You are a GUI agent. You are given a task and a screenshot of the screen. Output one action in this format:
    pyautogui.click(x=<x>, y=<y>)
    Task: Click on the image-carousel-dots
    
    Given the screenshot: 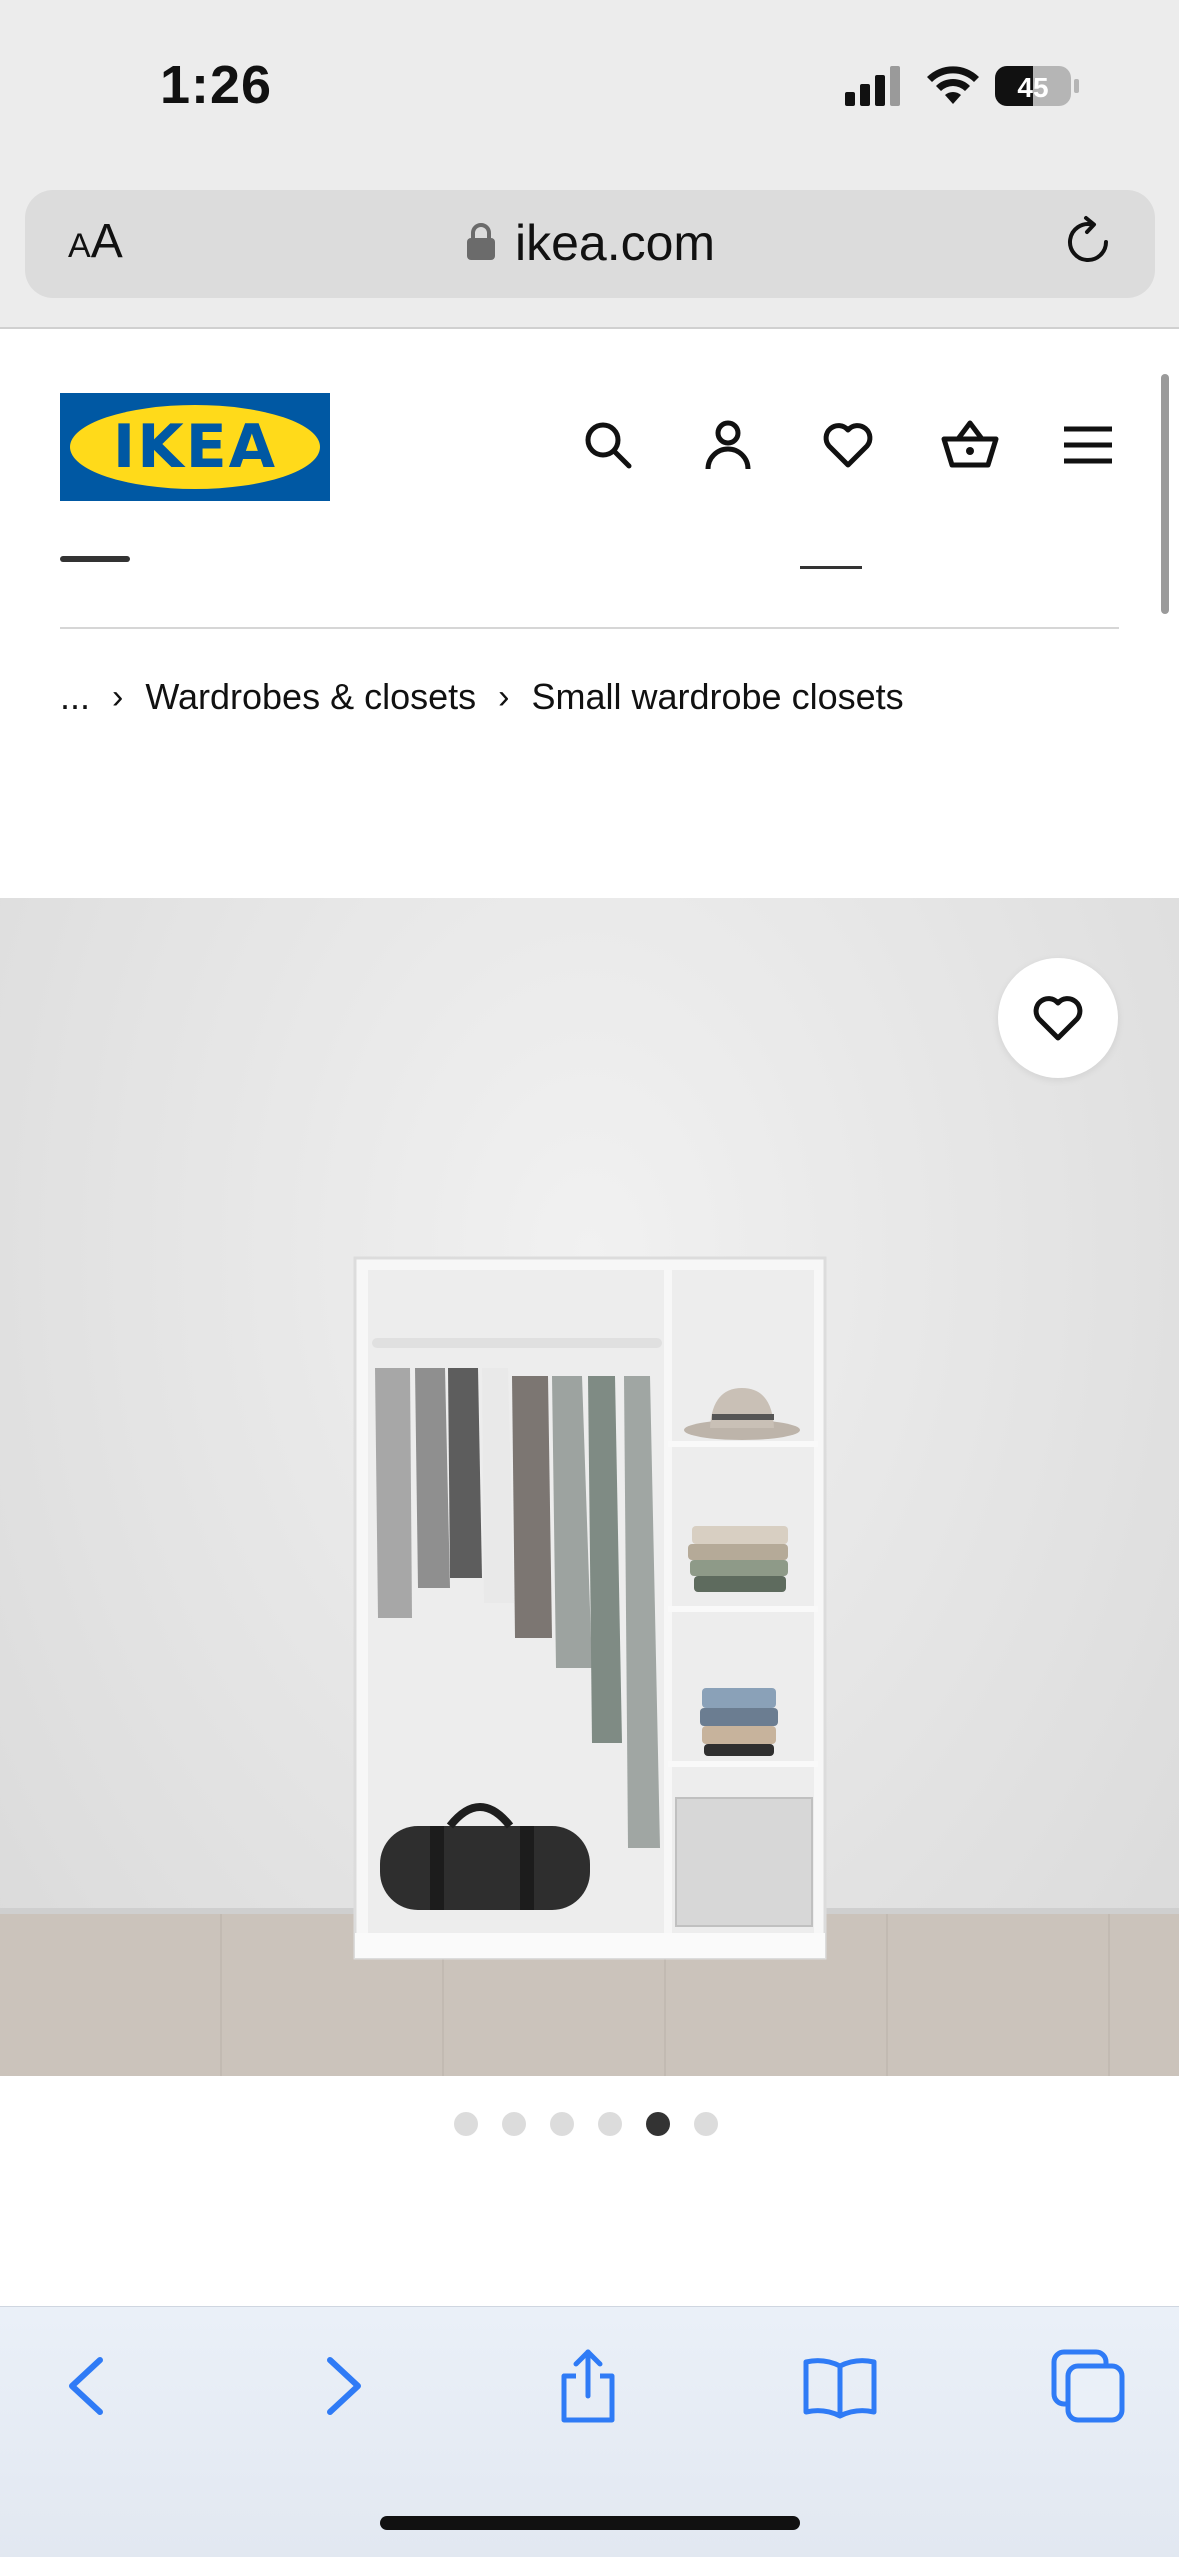 What is the action you would take?
    pyautogui.click(x=586, y=2124)
    